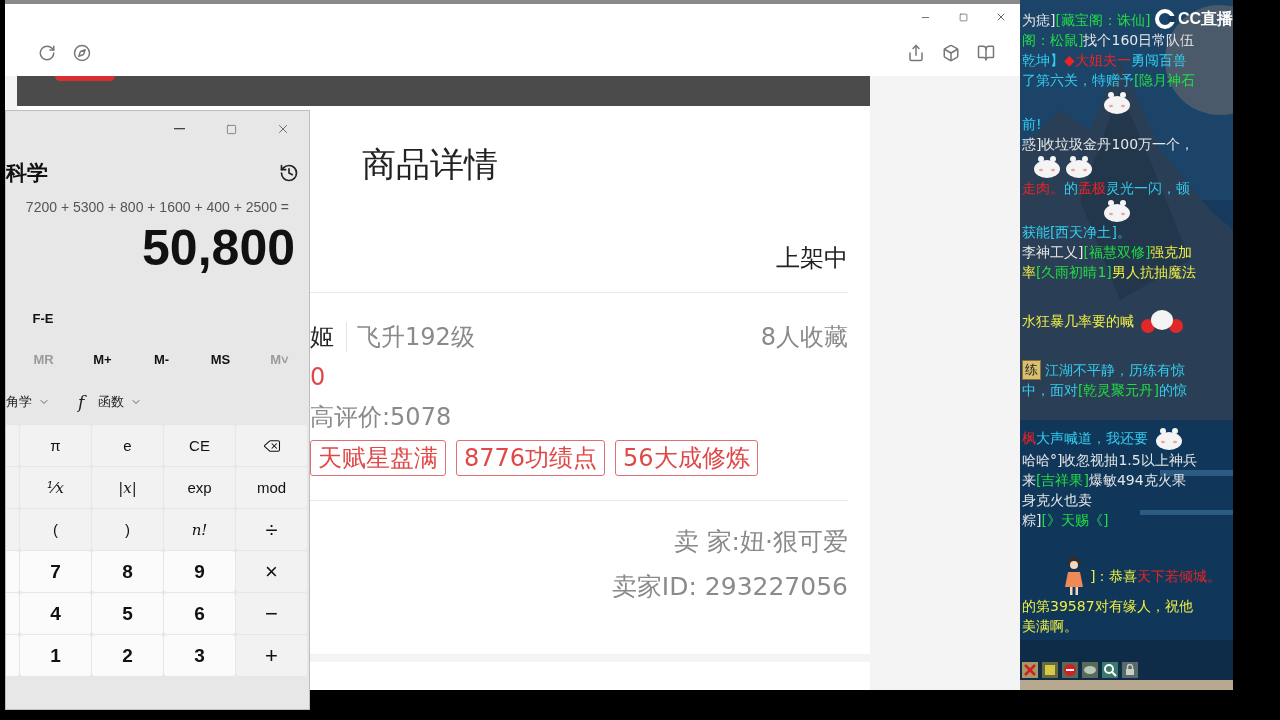  Describe the element at coordinates (55, 655) in the screenshot. I see `calculator-key: 1` at that location.